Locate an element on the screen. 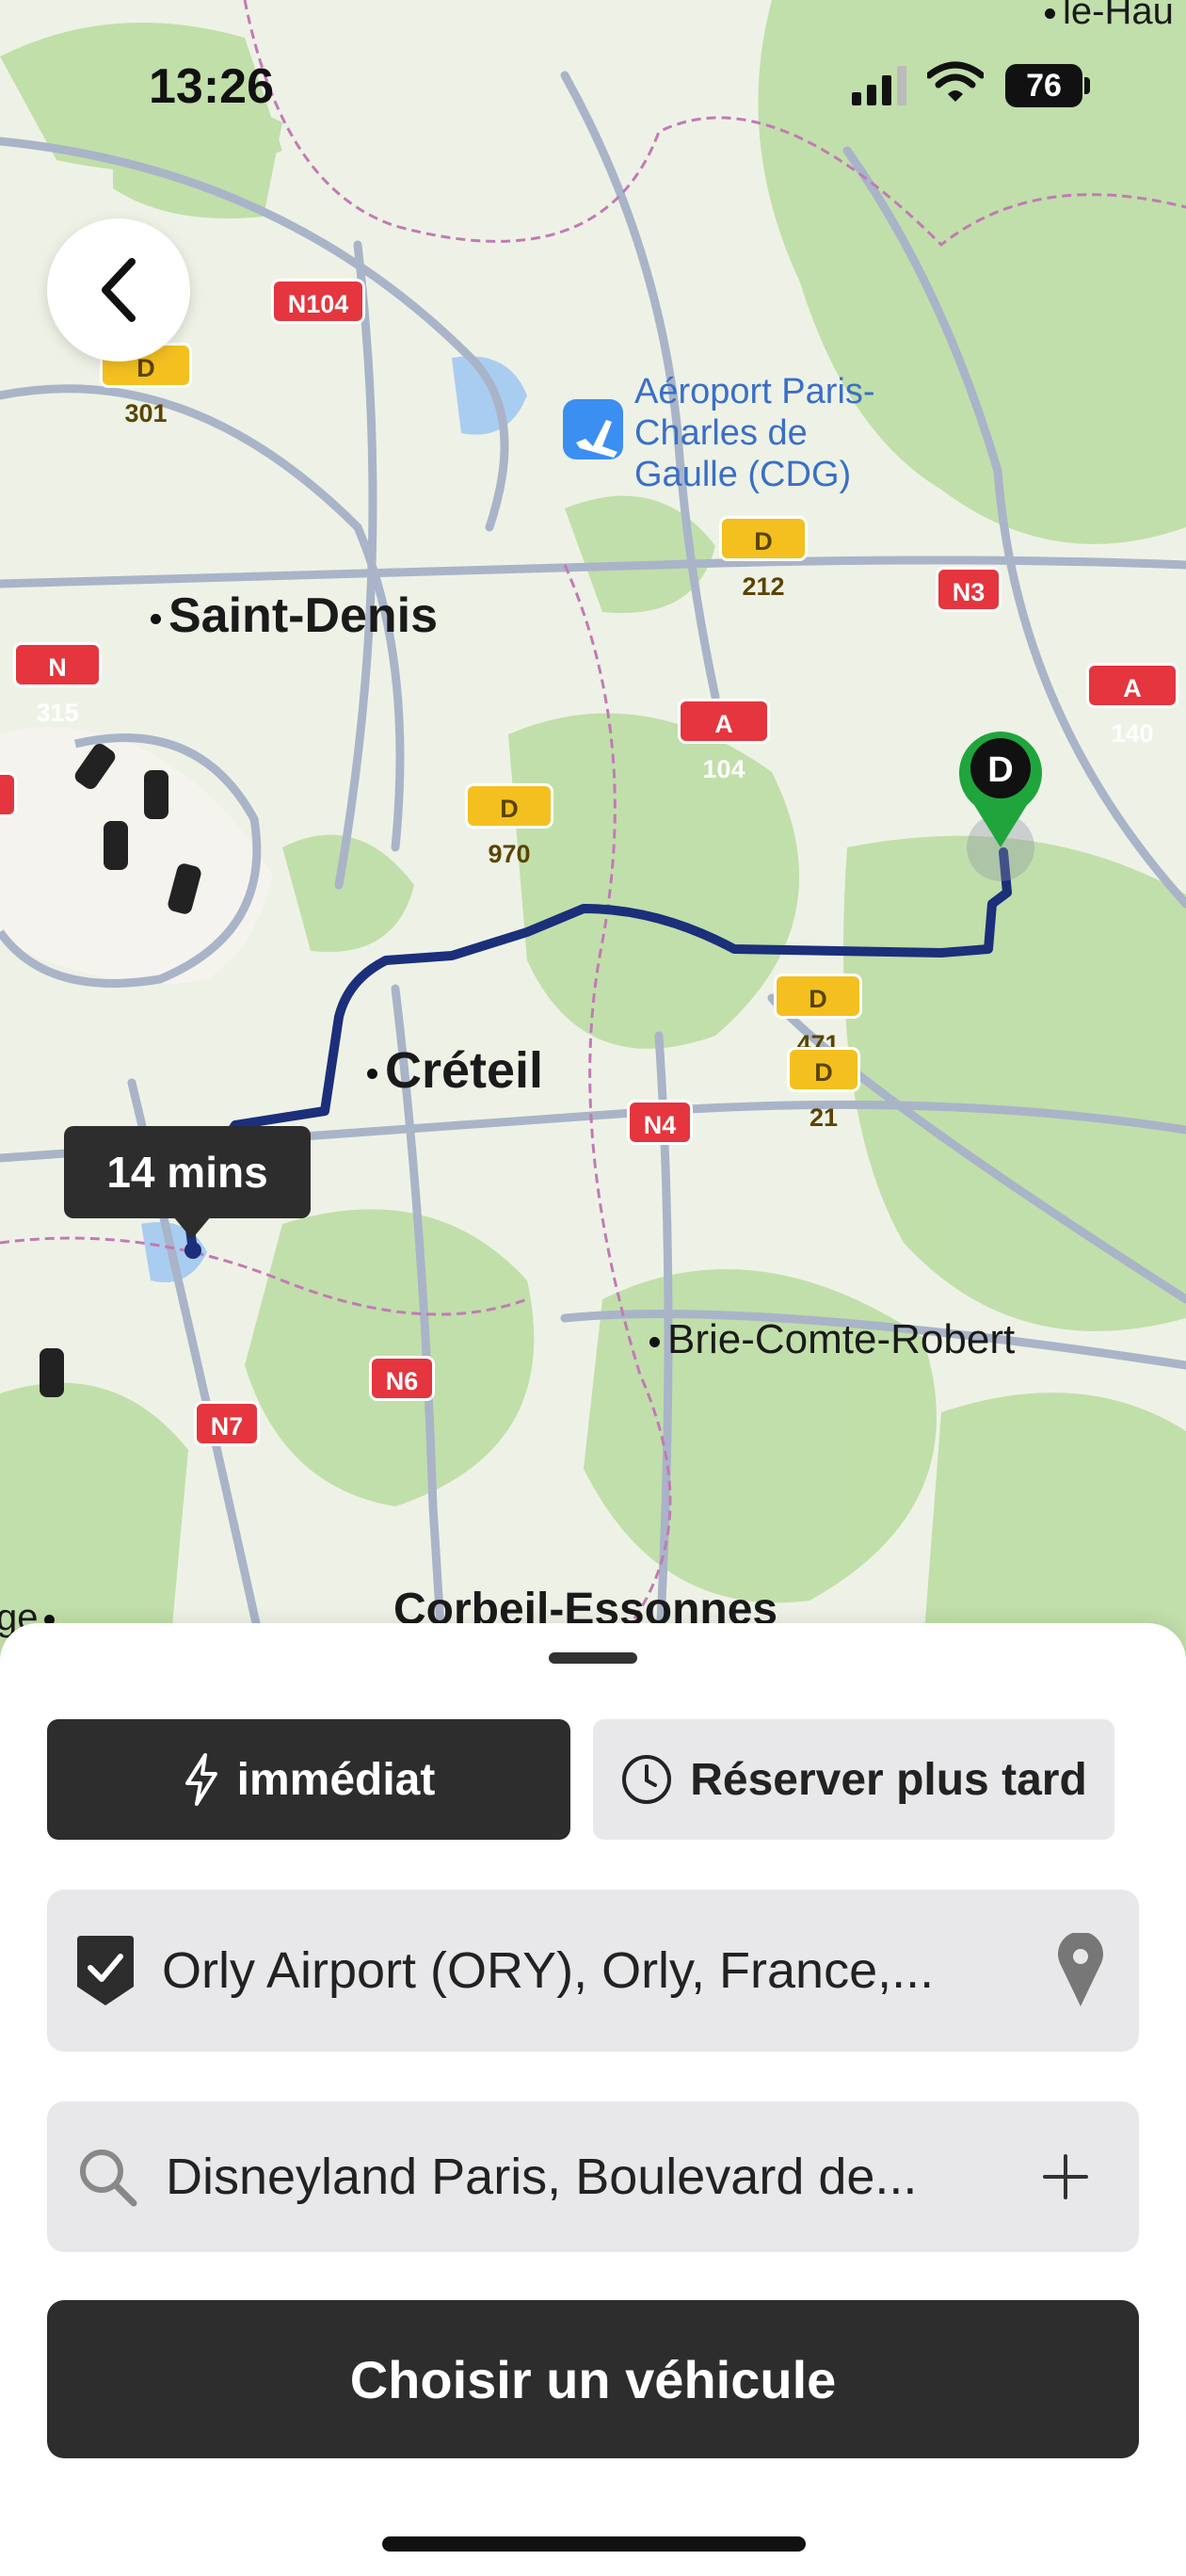 The height and width of the screenshot is (2576, 1186). poi-line: Charles de is located at coordinates (721, 433).